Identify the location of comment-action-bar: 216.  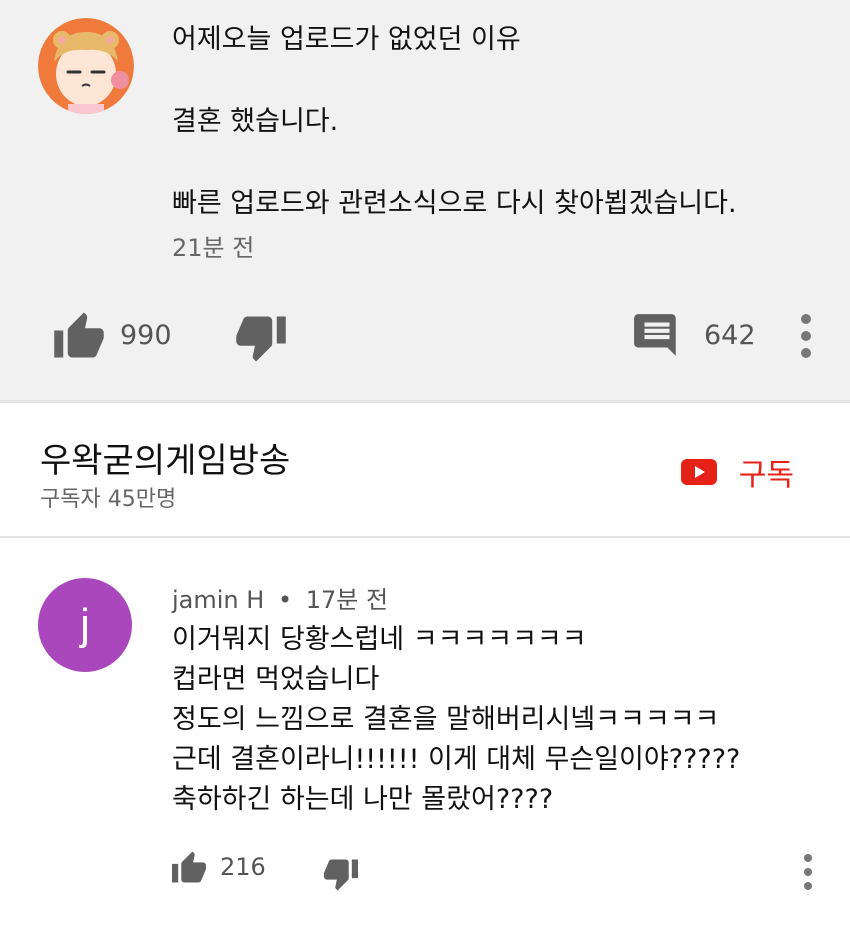
(425, 869).